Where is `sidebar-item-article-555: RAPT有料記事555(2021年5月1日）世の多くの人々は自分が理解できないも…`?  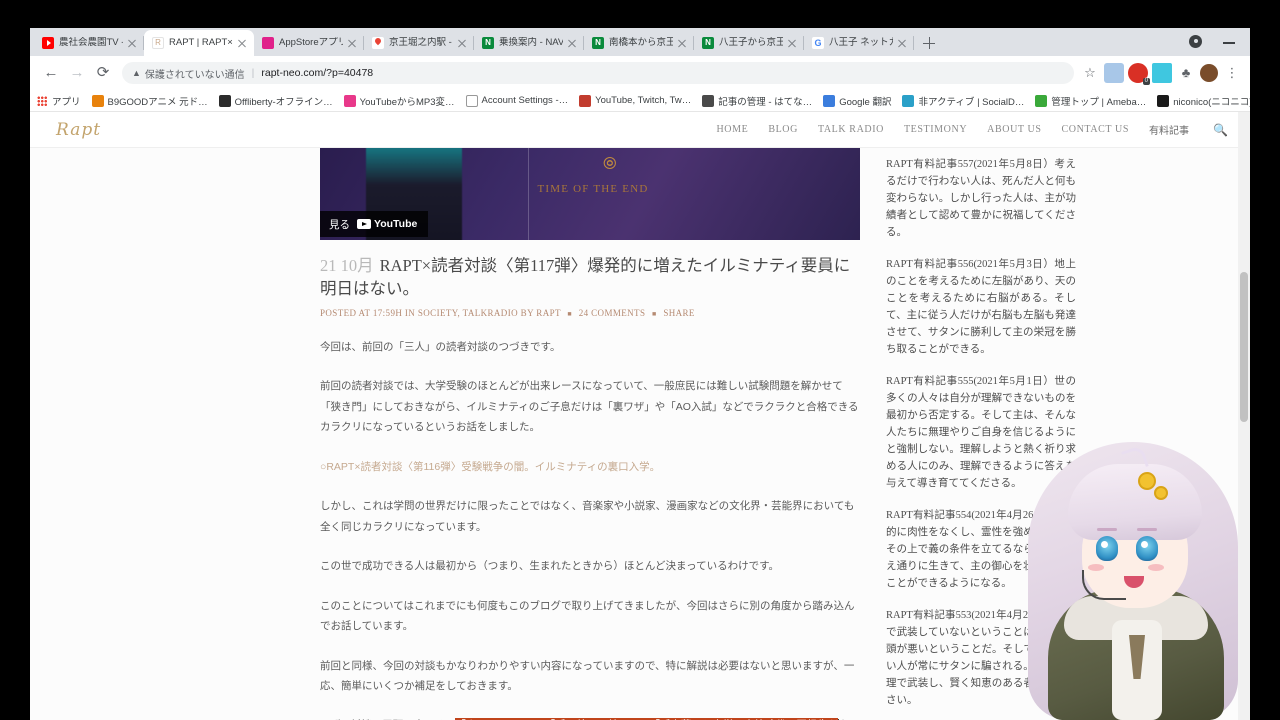 sidebar-item-article-555: RAPT有料記事555(2021年5月1日）世の多くの人々は自分が理解できないも… is located at coordinates (981, 432).